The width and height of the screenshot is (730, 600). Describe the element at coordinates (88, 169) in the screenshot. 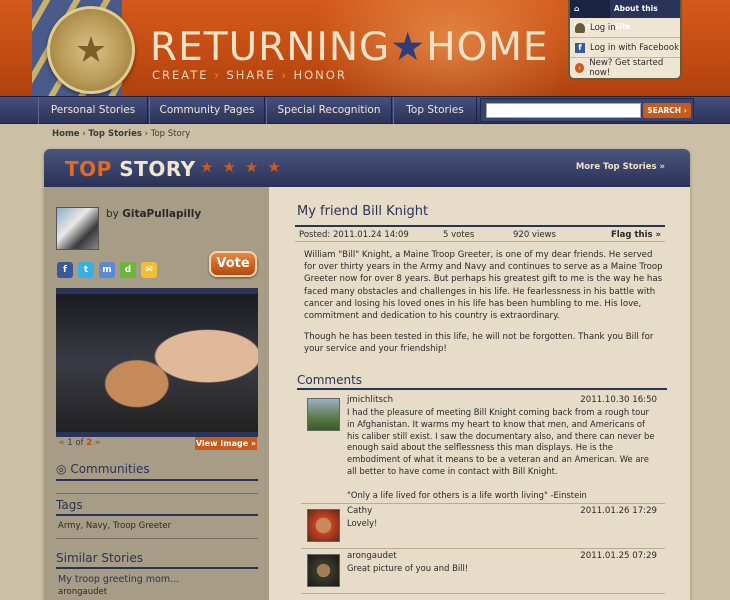

I see `panel-title-top: TOP` at that location.